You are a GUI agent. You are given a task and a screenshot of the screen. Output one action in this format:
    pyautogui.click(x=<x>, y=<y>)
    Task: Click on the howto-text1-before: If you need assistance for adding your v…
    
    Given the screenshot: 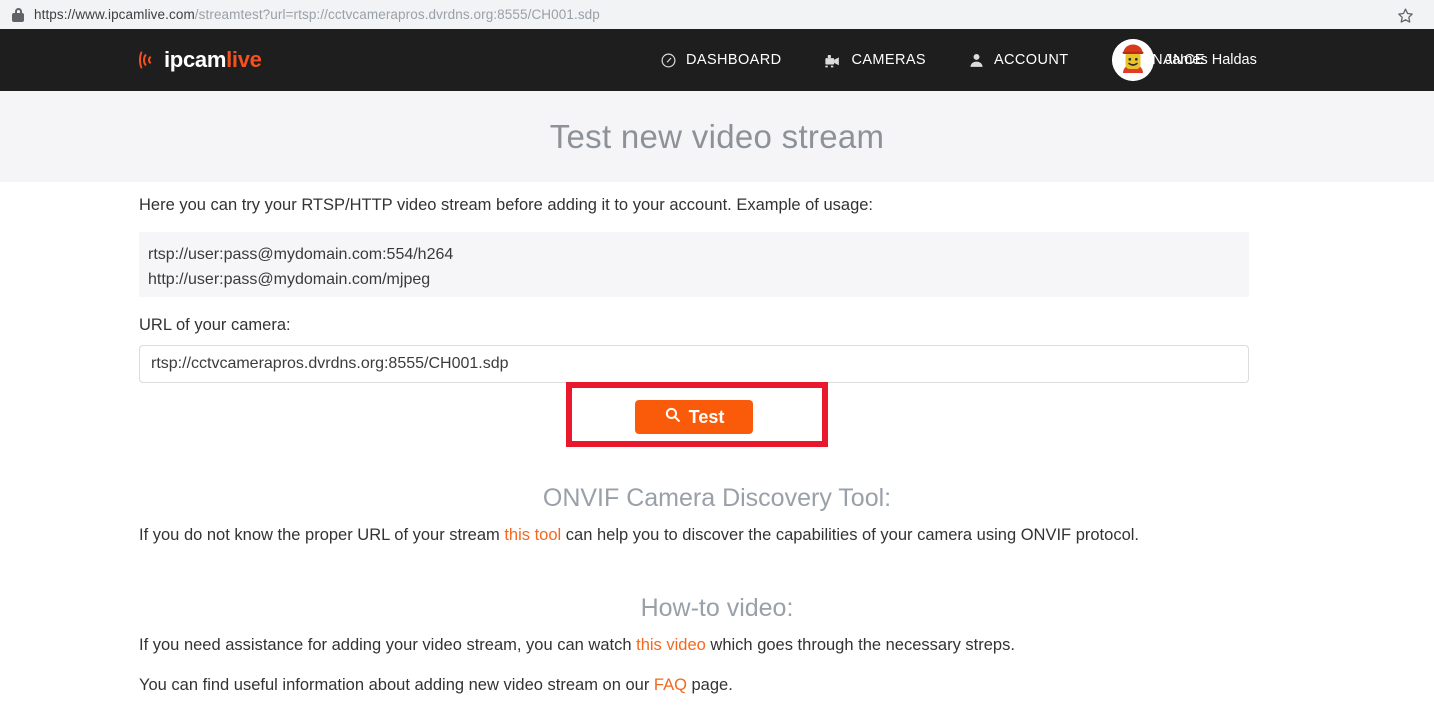 What is the action you would take?
    pyautogui.click(x=388, y=645)
    